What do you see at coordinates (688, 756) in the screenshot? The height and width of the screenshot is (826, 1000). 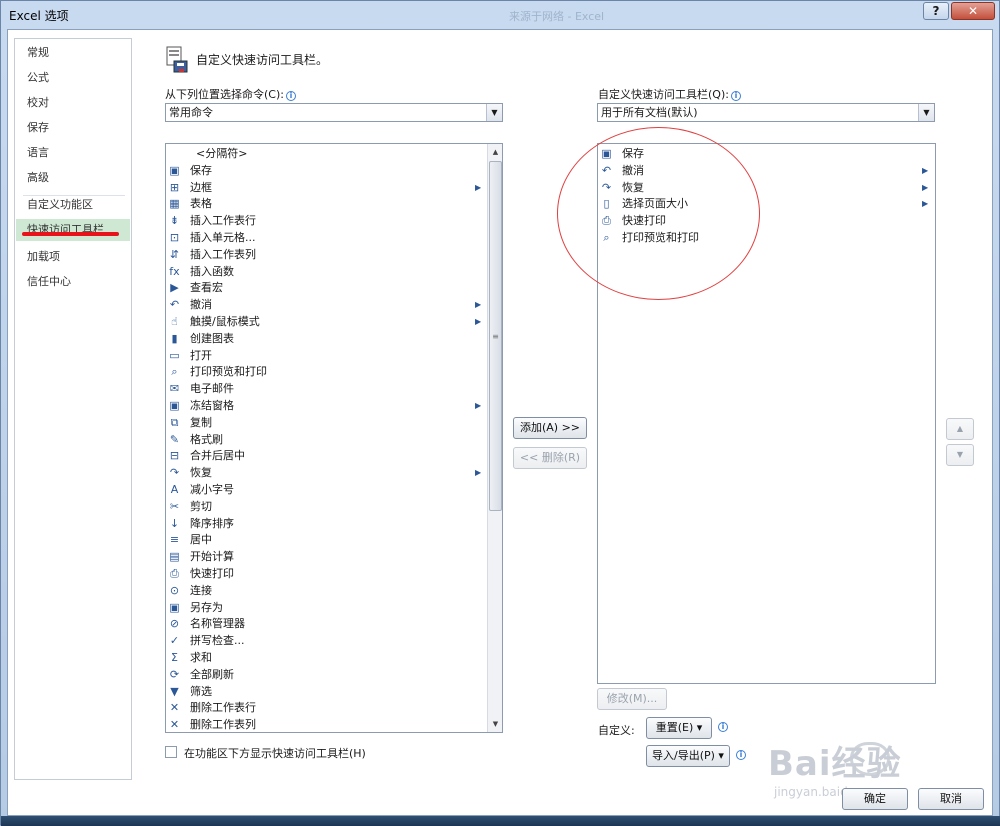 I see `import-export-dropdown-button: 导入/导出(P) ▾` at bounding box center [688, 756].